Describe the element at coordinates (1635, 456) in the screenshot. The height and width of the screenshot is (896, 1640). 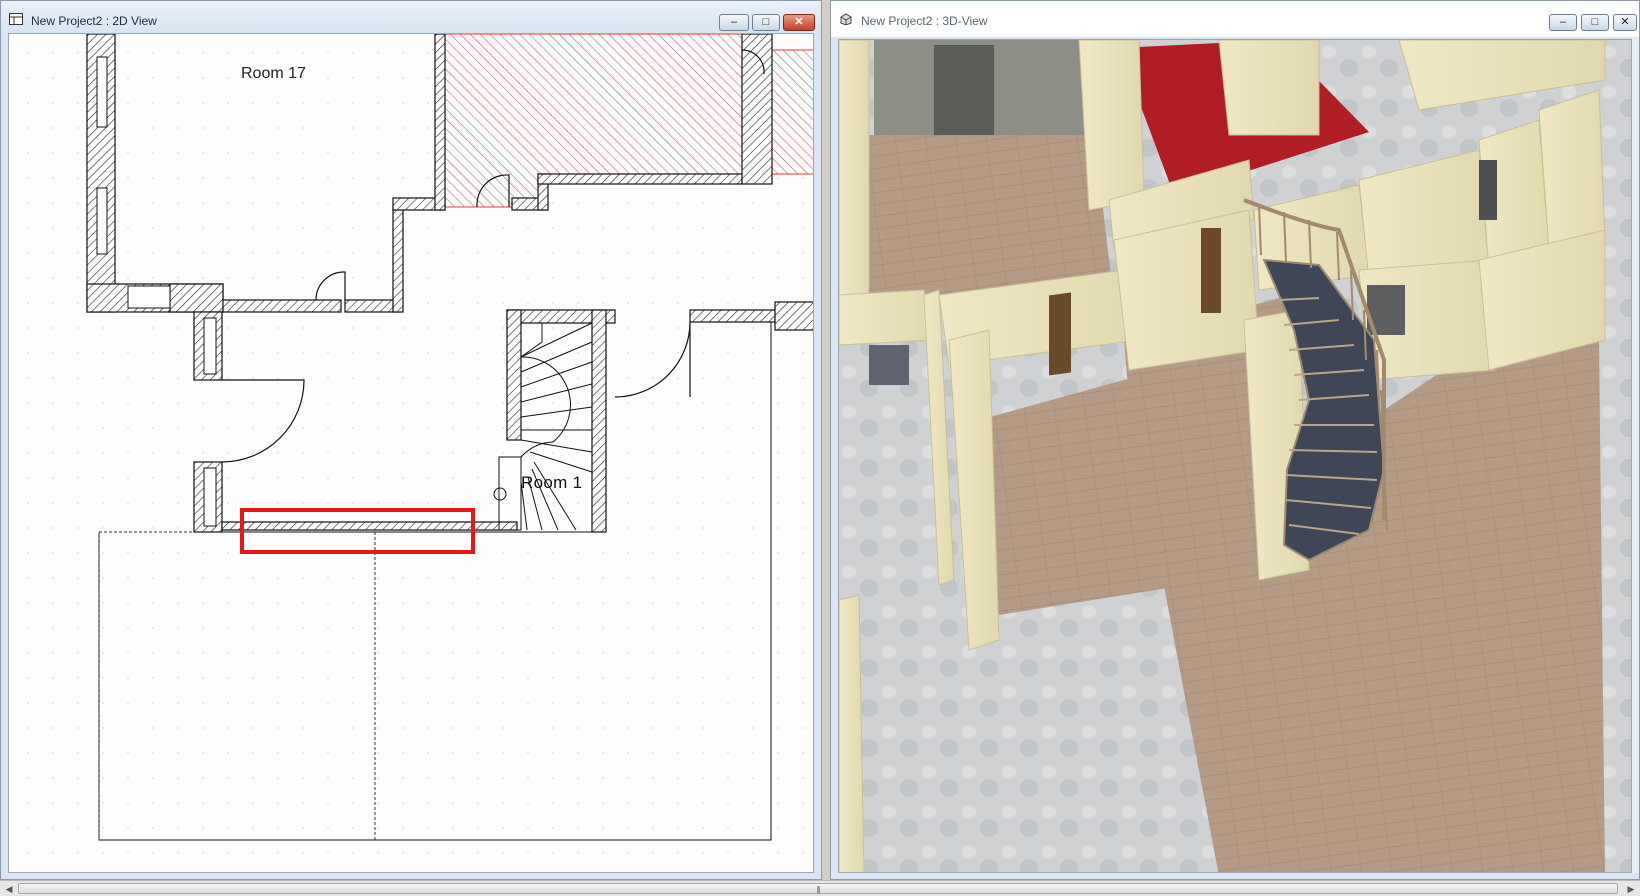
I see `vertical-scrollbar-3d` at that location.